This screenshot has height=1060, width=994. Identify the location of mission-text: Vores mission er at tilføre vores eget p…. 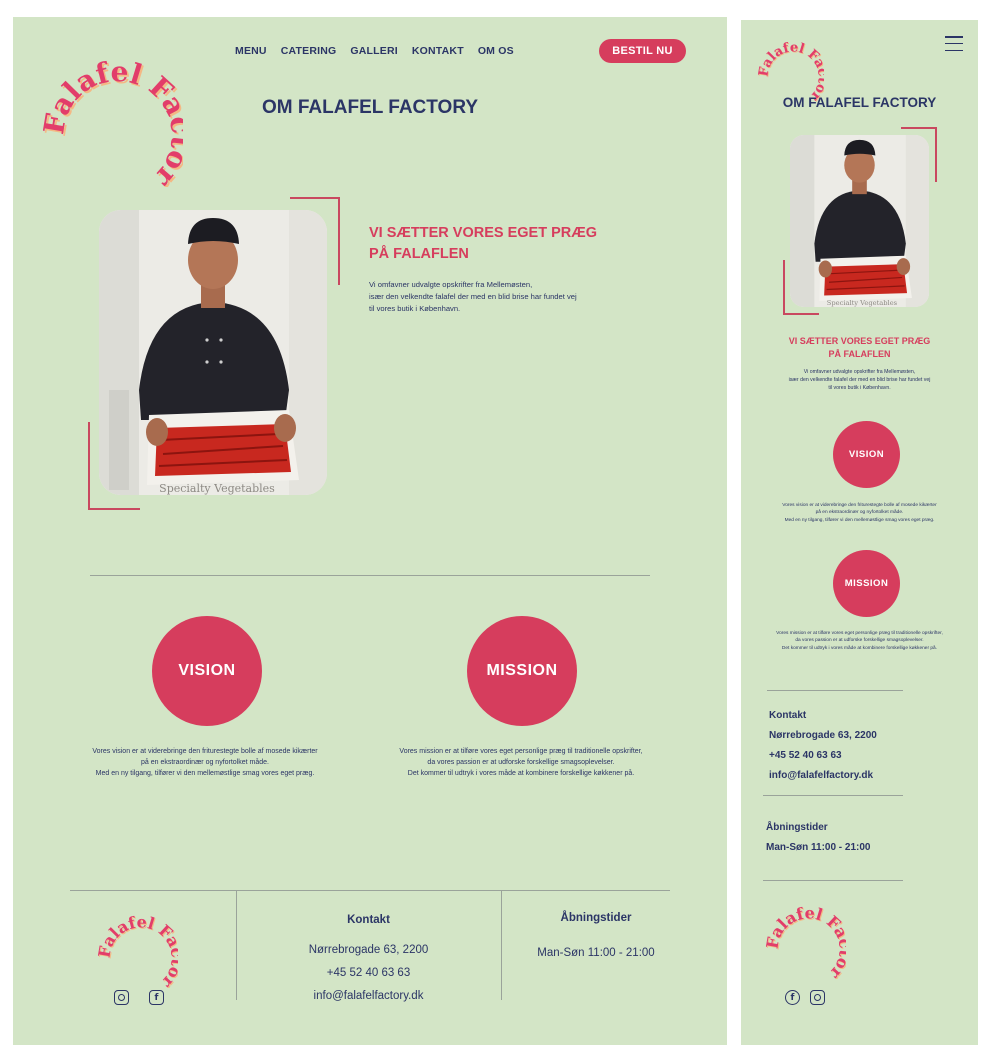
(521, 763).